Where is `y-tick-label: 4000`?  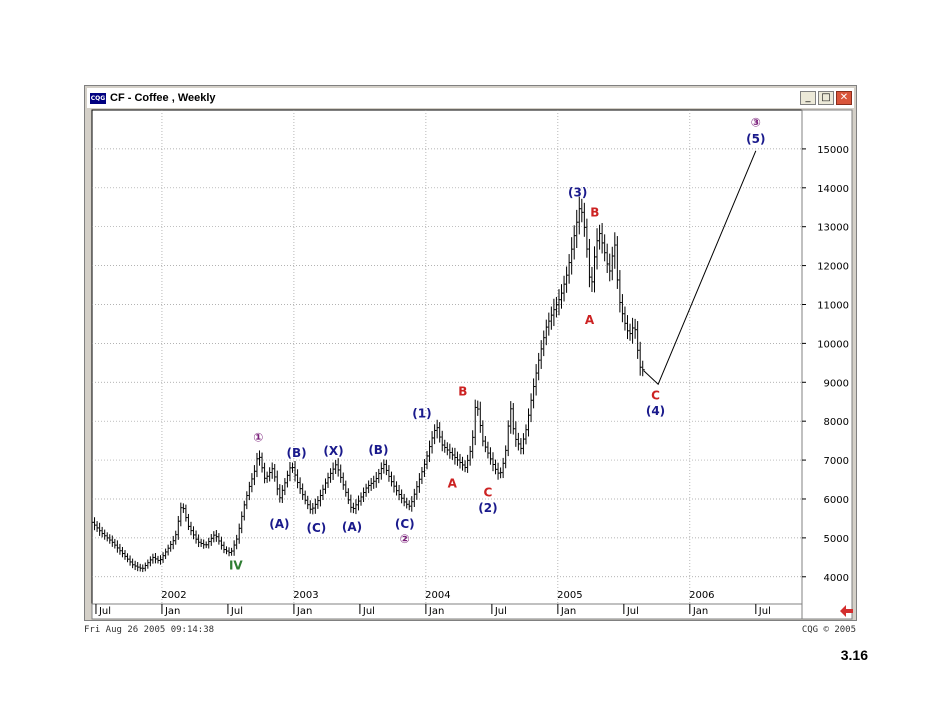 y-tick-label: 4000 is located at coordinates (836, 578).